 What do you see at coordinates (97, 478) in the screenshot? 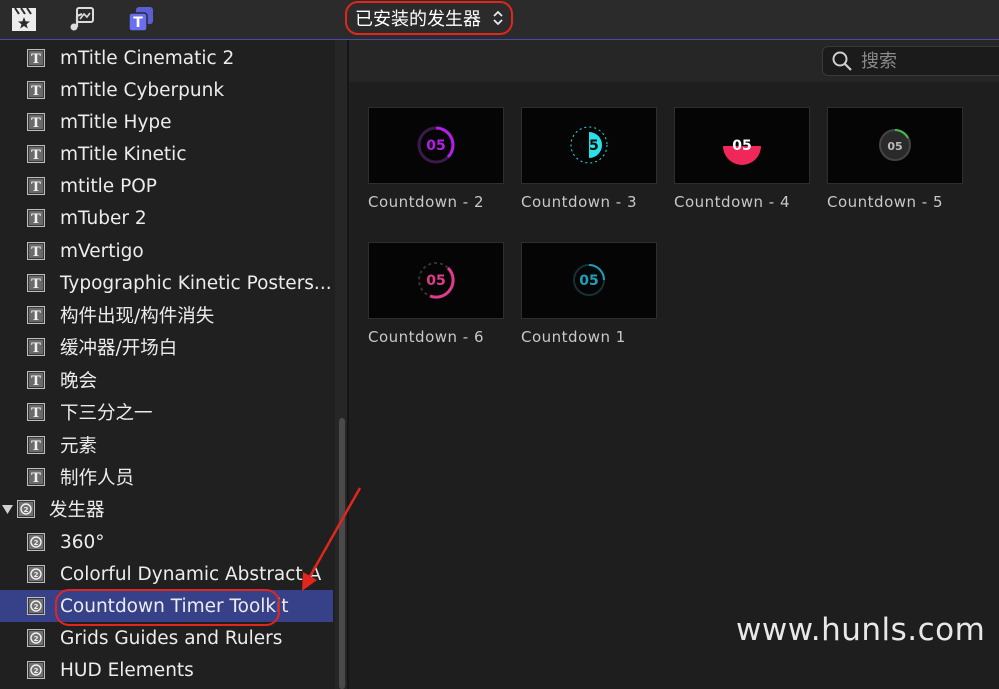
I see `sidebar-item-label: 制作人员` at bounding box center [97, 478].